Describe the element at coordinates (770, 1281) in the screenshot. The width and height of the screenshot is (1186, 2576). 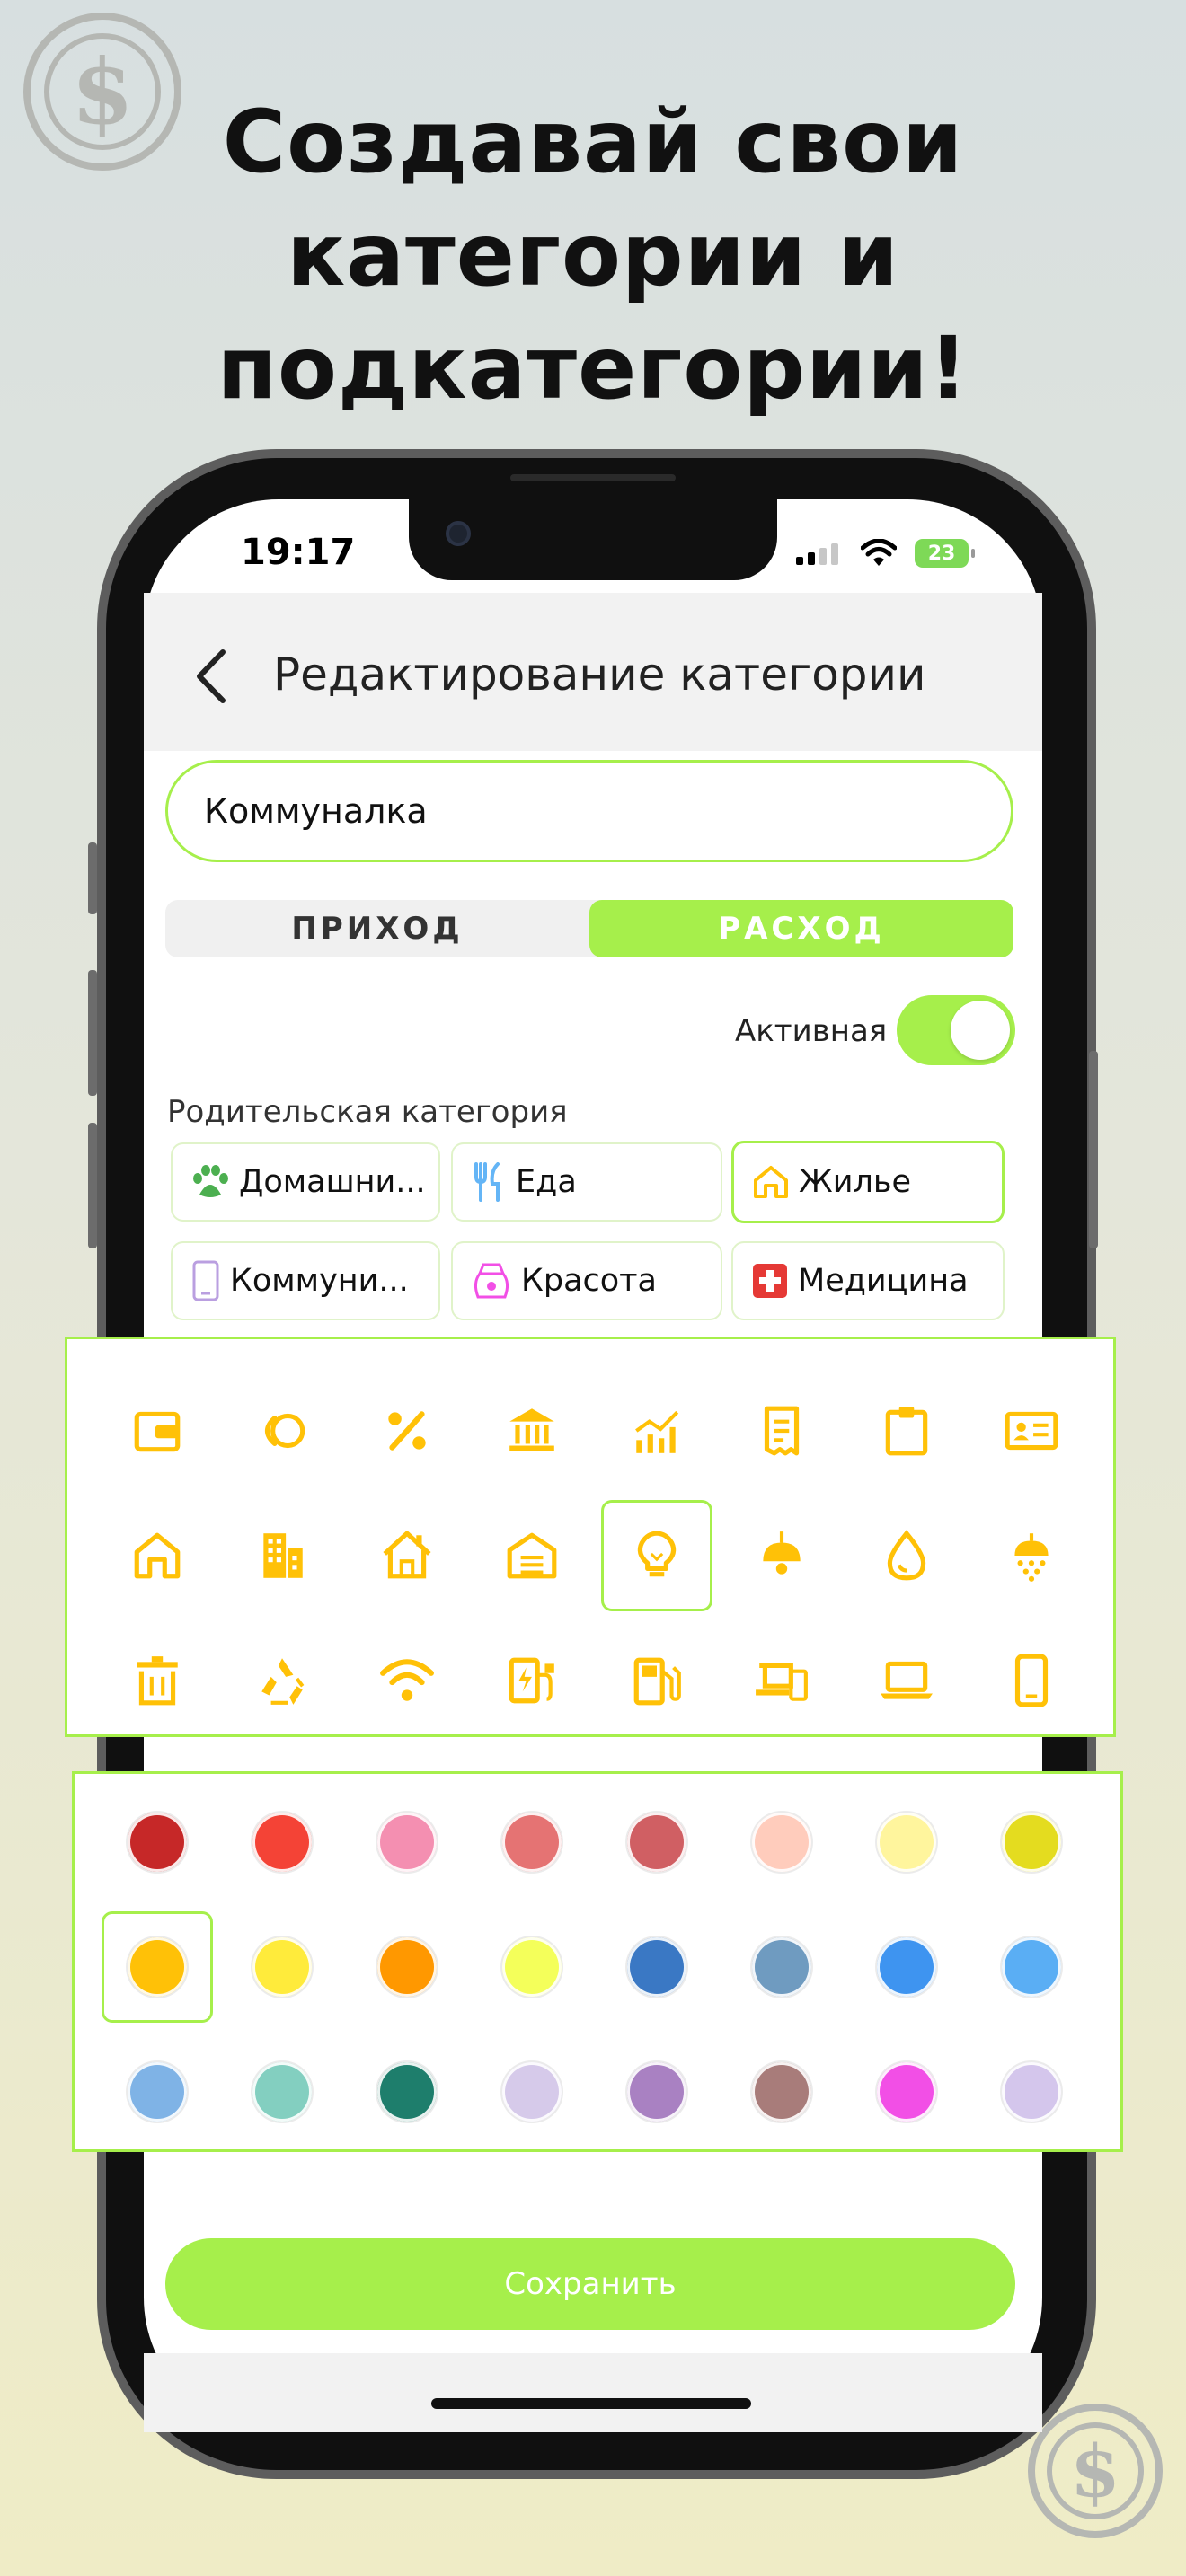
I see `medical-cross-icon` at that location.